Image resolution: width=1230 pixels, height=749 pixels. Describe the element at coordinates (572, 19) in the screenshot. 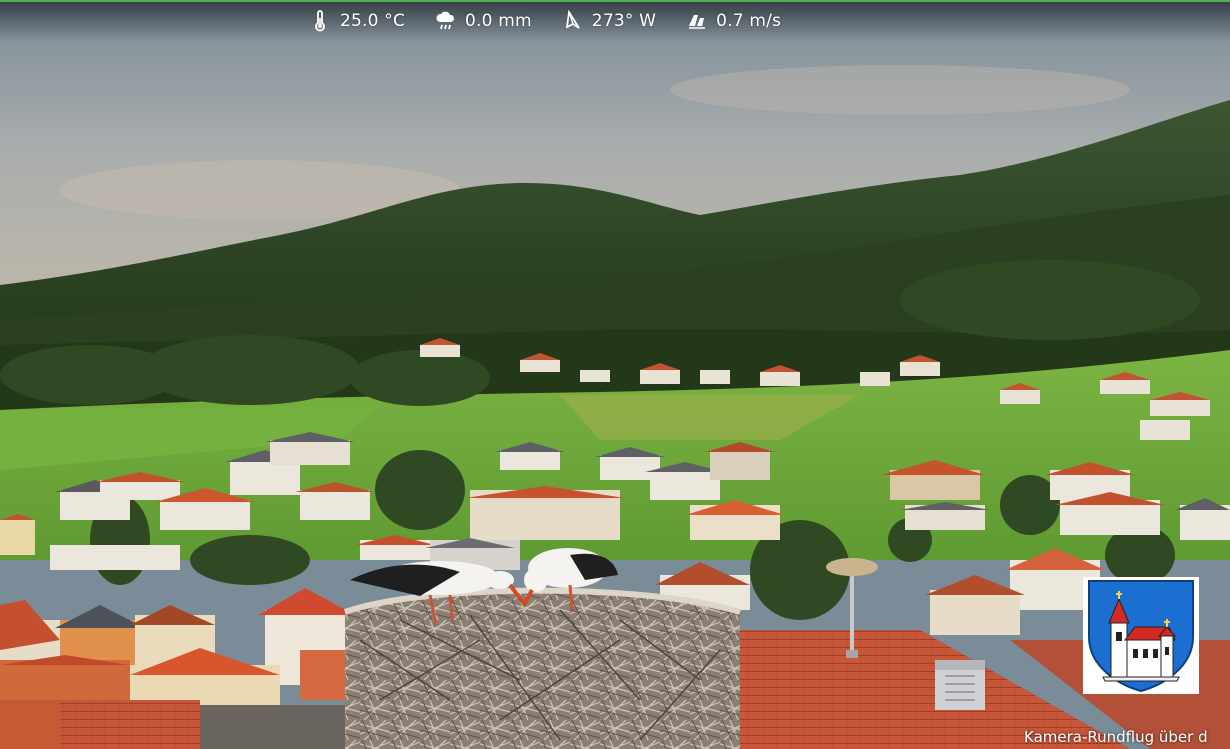

I see `wind-direction-icon` at that location.